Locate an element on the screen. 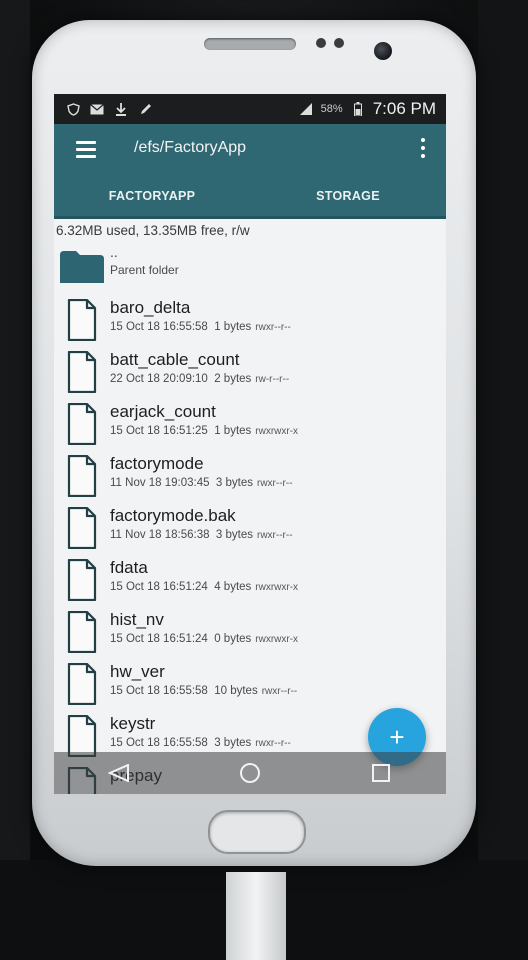 The width and height of the screenshot is (528, 960). file-meta: 15 Oct 18 16:51:25 1 bytes rwxrwxr-x is located at coordinates (204, 431).